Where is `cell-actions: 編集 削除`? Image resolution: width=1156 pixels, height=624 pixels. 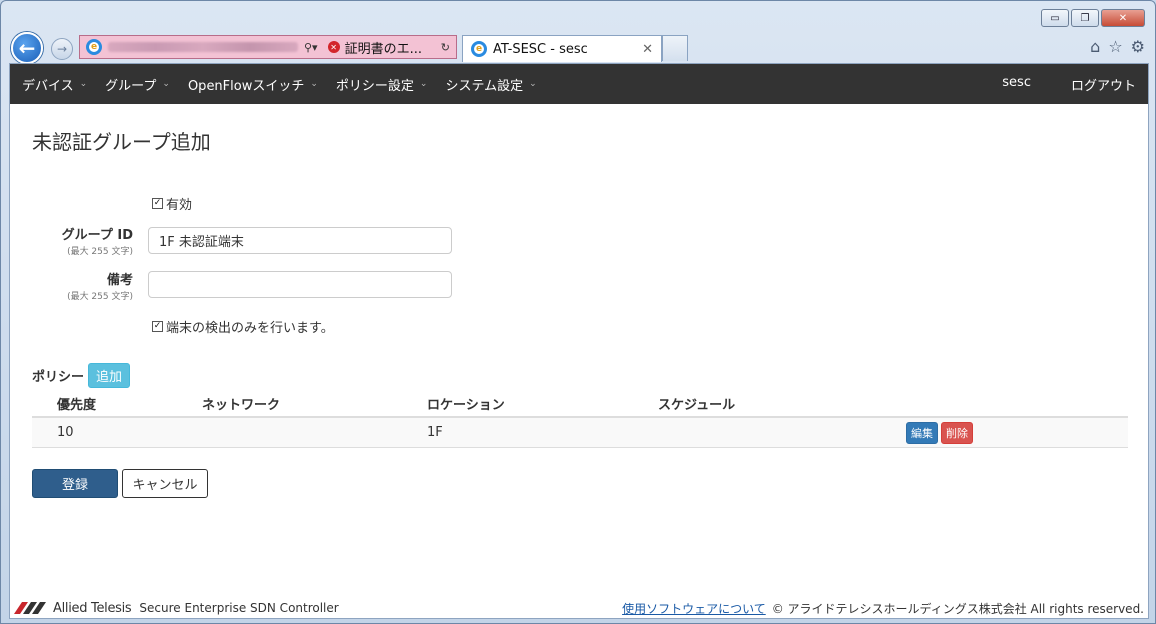 cell-actions: 編集 削除 is located at coordinates (1004, 432).